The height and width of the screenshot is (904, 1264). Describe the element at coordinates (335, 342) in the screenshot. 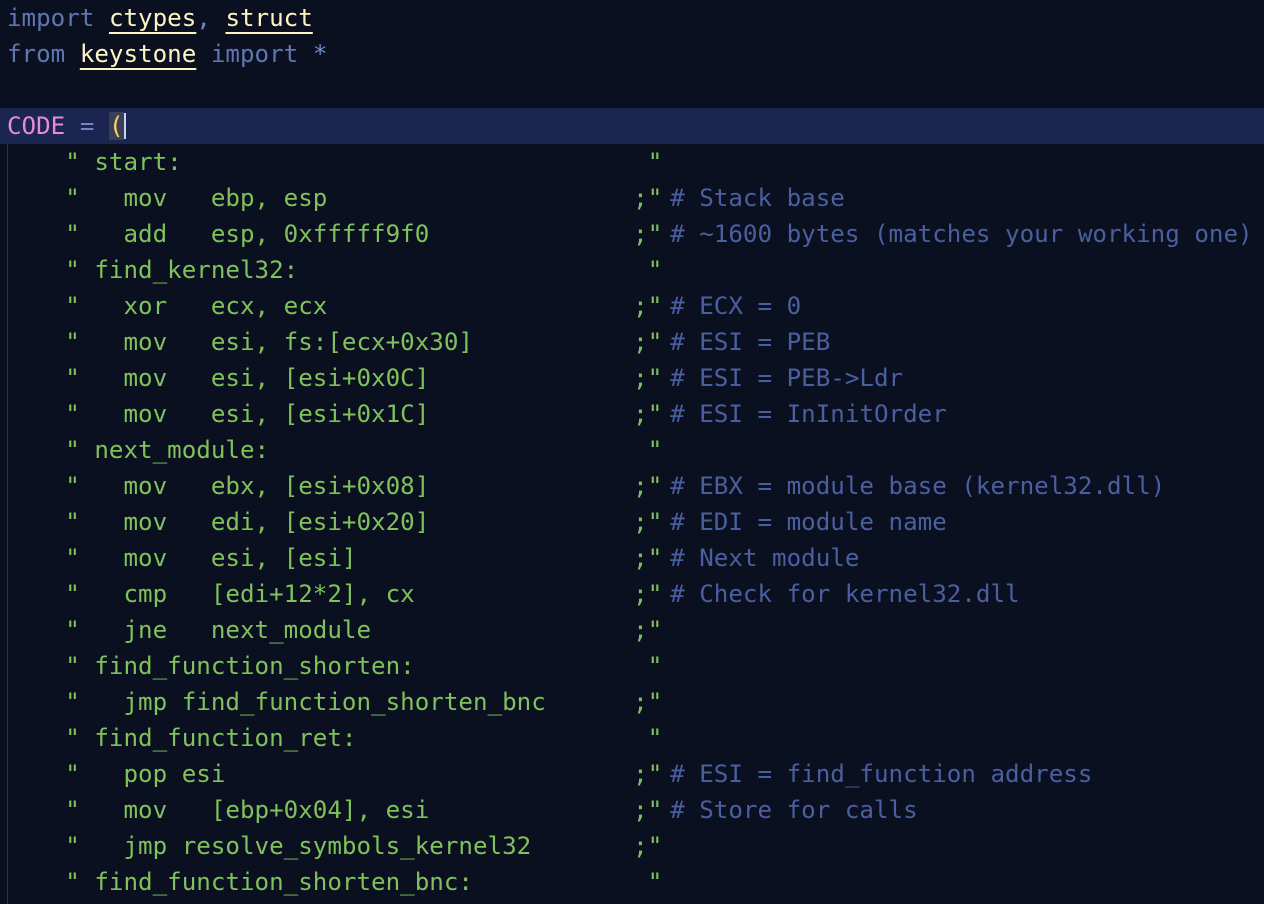

I see `asm-string: " mov esi, fs:[ecx+0x30] ;"` at that location.